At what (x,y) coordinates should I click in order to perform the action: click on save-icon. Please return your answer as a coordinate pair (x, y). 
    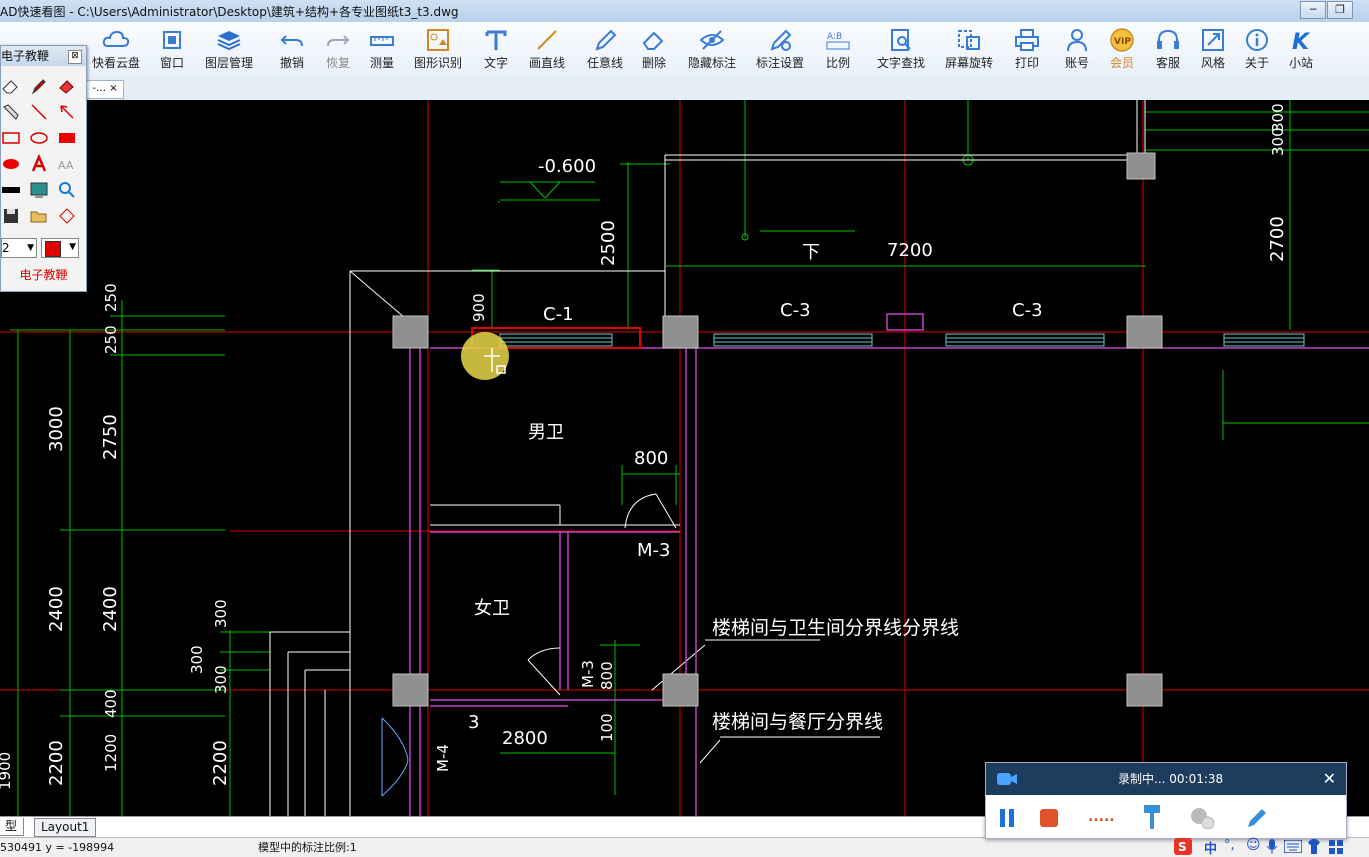
    Looking at the image, I should click on (11, 216).